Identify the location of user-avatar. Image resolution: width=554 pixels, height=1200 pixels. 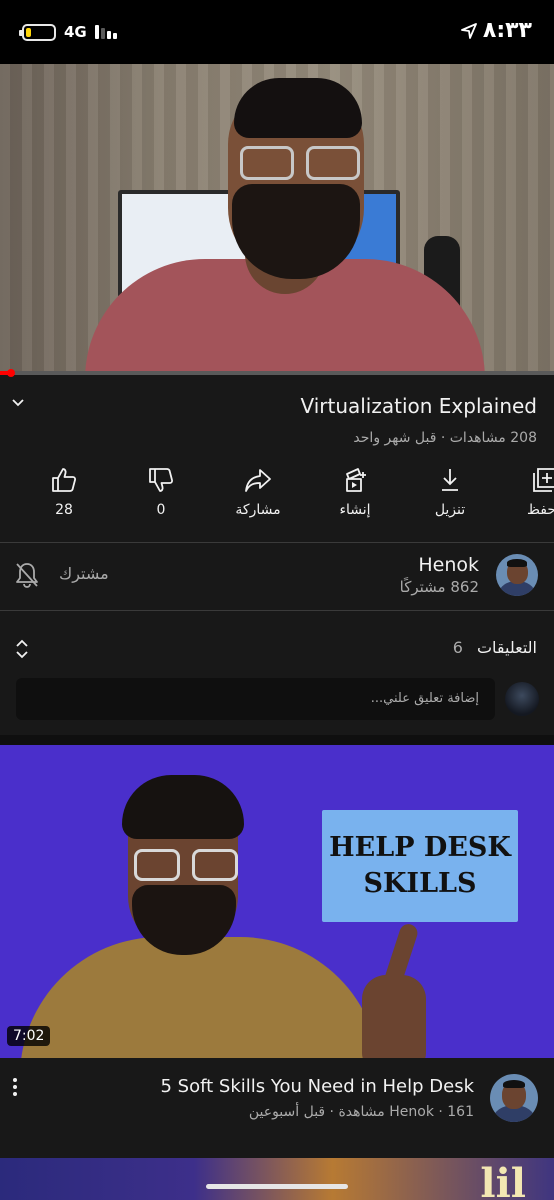
(522, 699).